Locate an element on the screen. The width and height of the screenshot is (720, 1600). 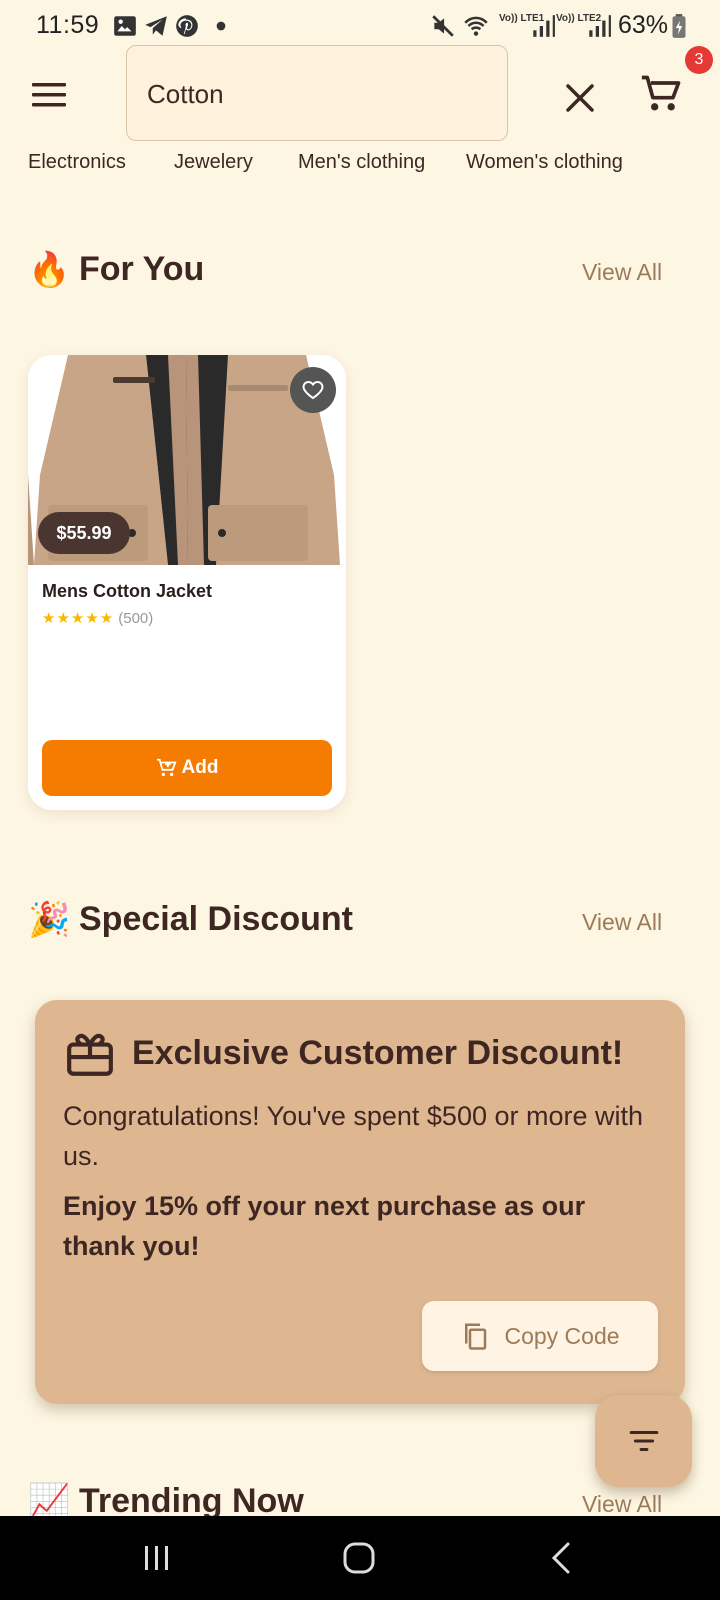
for-you-view-all: View All is located at coordinates (622, 272).